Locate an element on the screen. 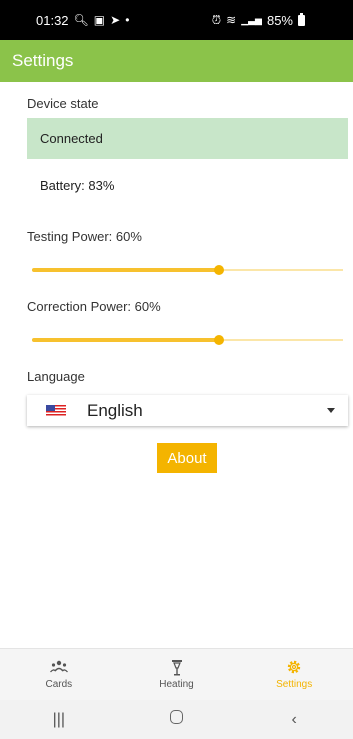 Image resolution: width=353 pixels, height=739 pixels. nav-label-settings: Settings is located at coordinates (294, 684).